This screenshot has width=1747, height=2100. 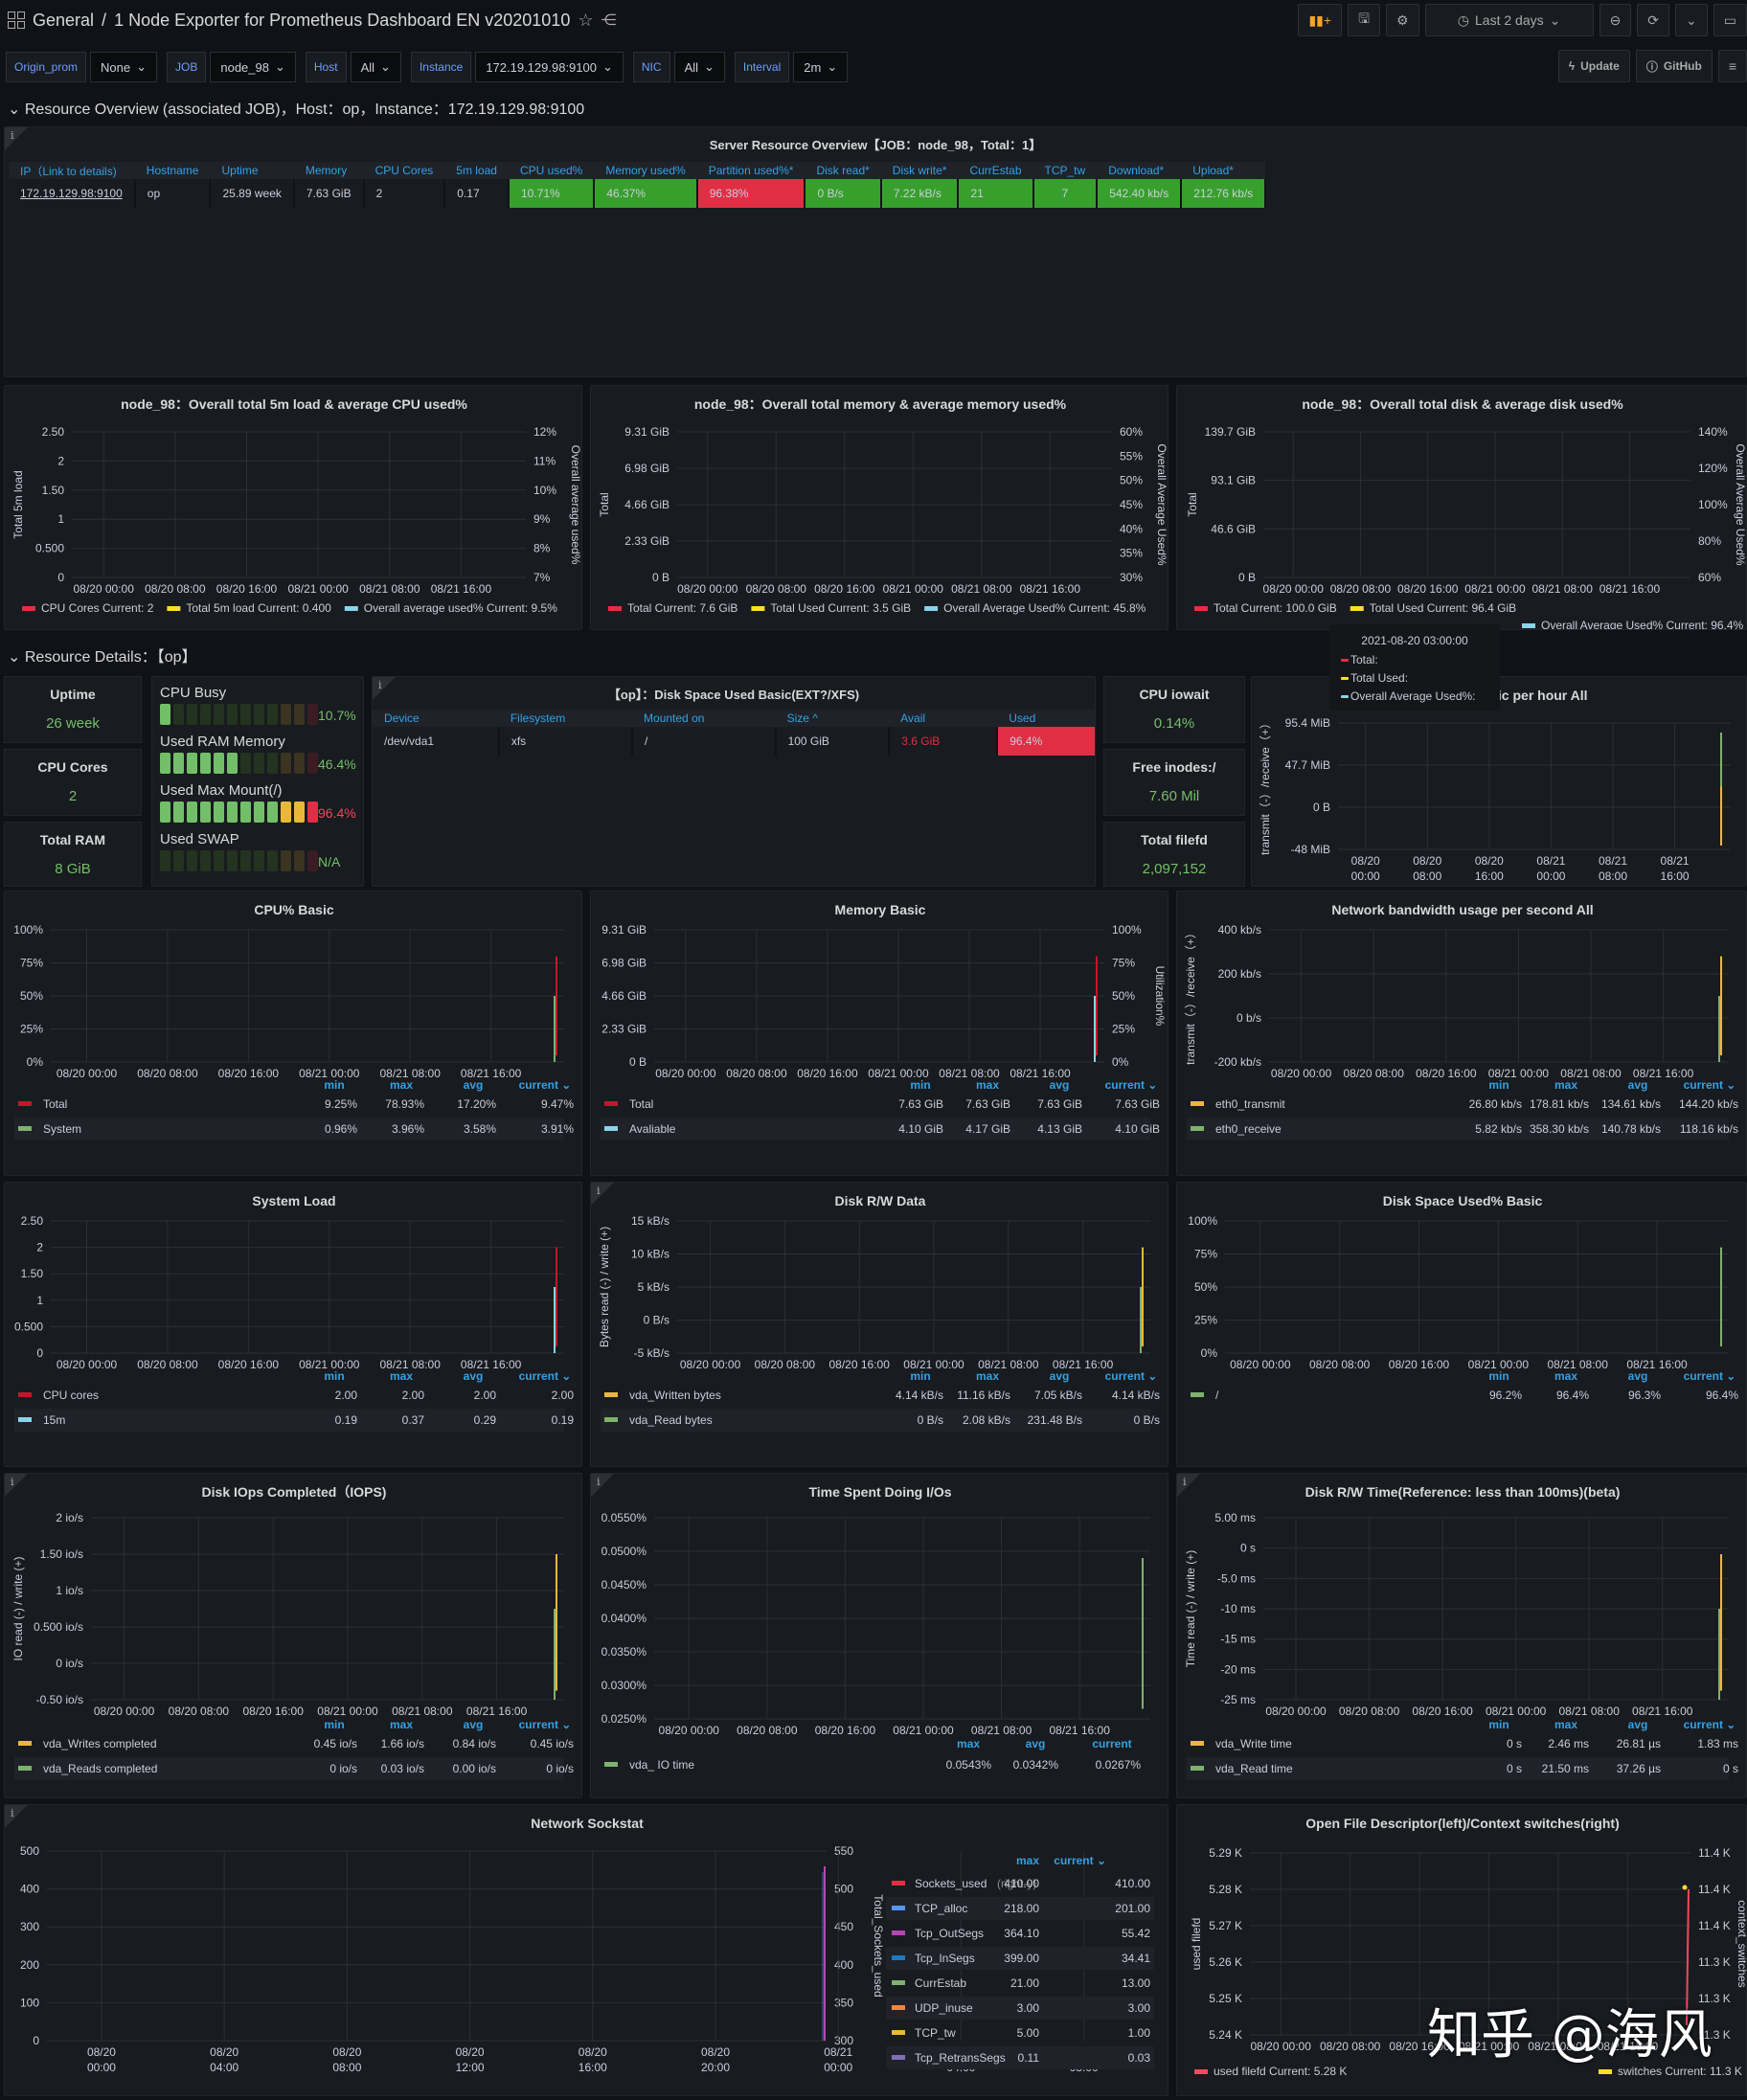 What do you see at coordinates (1730, 20) in the screenshot?
I see `tv-mode-button: ▭` at bounding box center [1730, 20].